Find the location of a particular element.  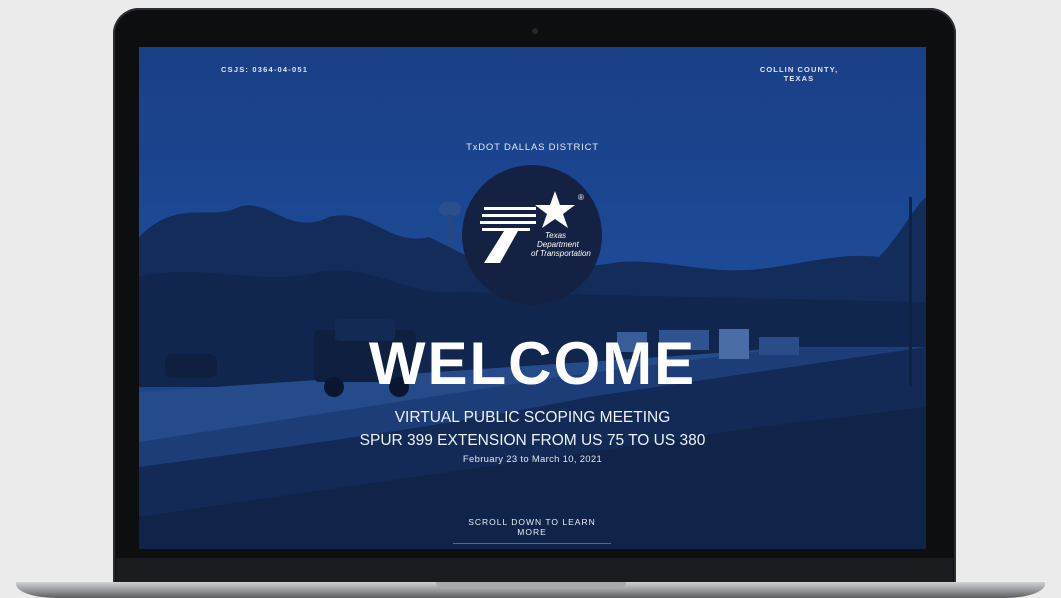

laptop-base-notch is located at coordinates (531, 585).